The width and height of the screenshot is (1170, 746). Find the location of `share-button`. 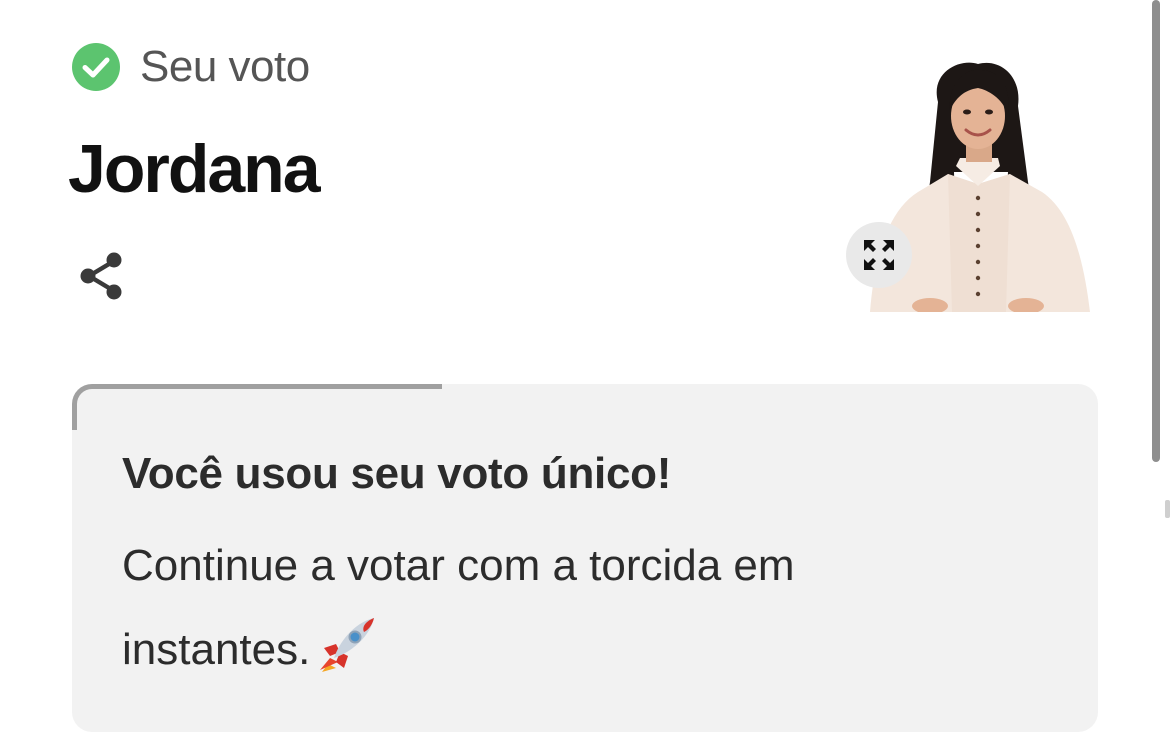

share-button is located at coordinates (102, 276).